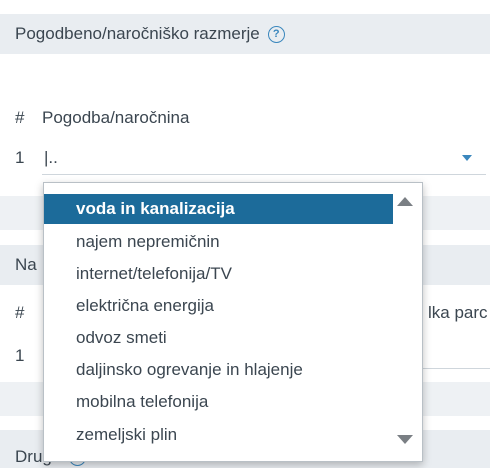  What do you see at coordinates (26, 264) in the screenshot?
I see `section-title: Na` at bounding box center [26, 264].